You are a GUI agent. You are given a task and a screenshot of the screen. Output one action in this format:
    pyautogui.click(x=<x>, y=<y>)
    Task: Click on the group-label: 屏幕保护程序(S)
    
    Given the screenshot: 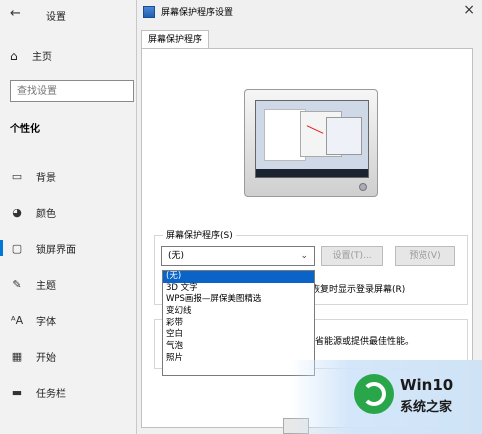 What is the action you would take?
    pyautogui.click(x=199, y=234)
    